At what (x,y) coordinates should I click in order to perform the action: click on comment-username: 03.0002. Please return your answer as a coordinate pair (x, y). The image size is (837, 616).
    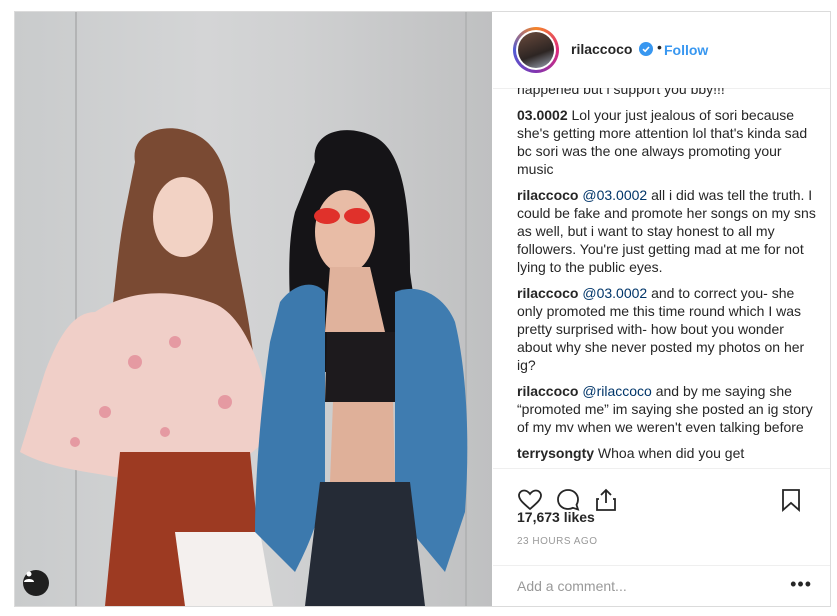
    Looking at the image, I should click on (542, 115).